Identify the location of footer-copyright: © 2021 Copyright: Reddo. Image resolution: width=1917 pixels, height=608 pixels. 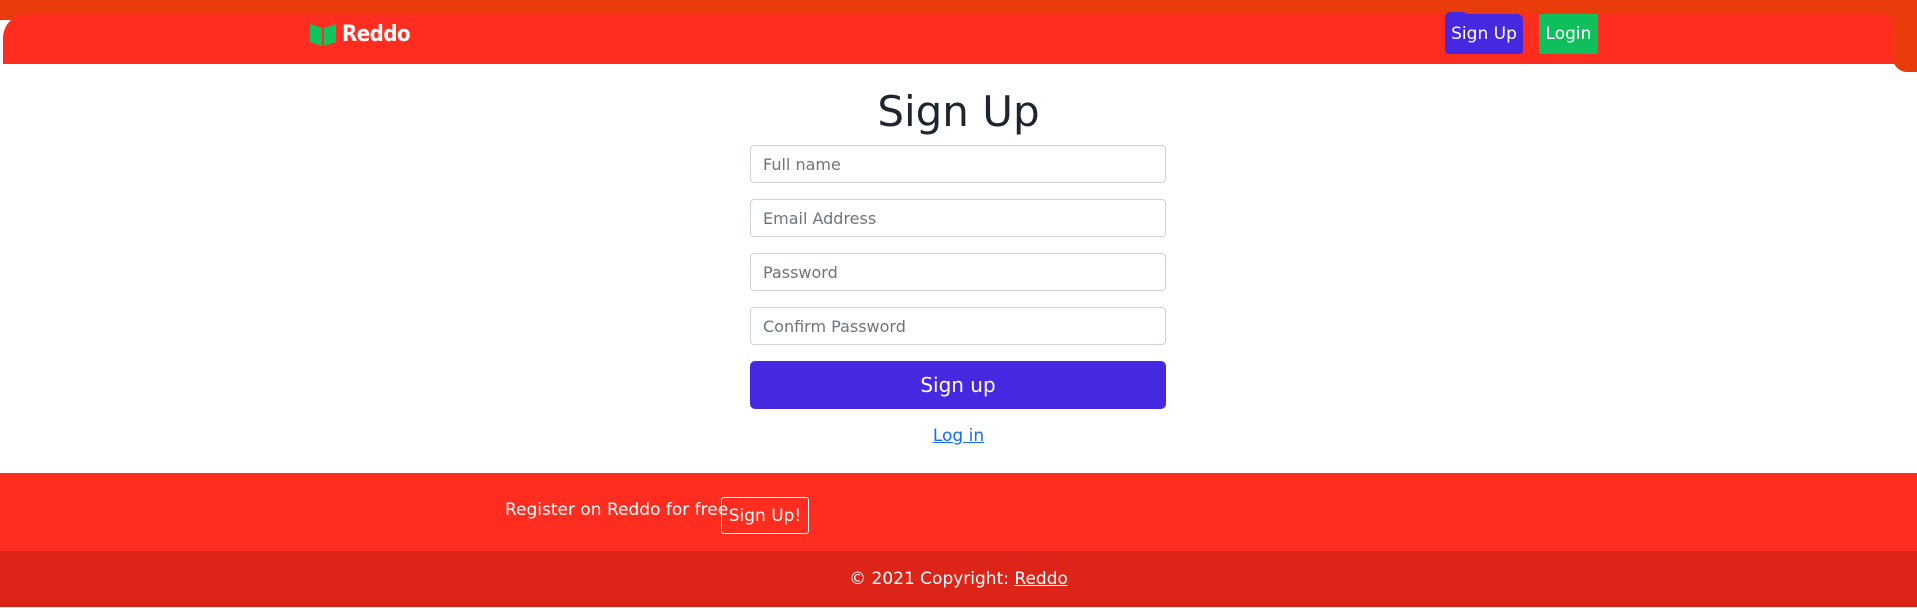
(958, 579).